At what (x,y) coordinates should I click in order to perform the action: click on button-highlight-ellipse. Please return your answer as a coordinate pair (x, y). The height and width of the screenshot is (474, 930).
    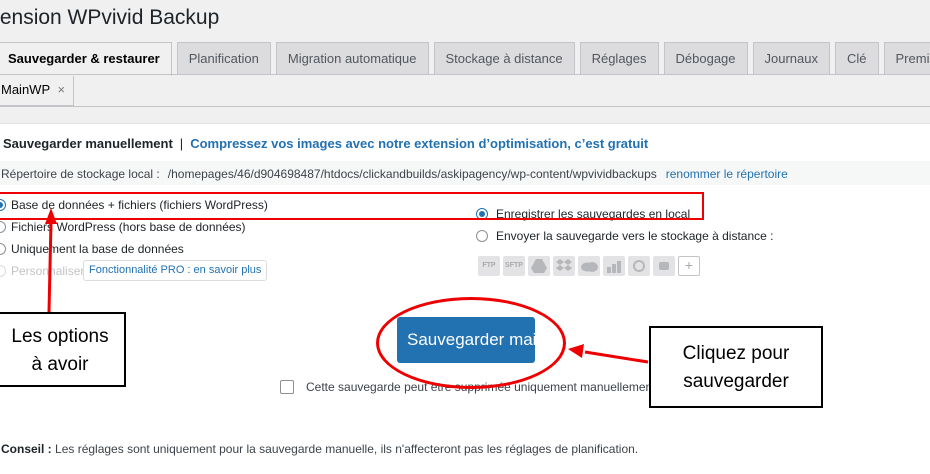
    Looking at the image, I should click on (471, 343).